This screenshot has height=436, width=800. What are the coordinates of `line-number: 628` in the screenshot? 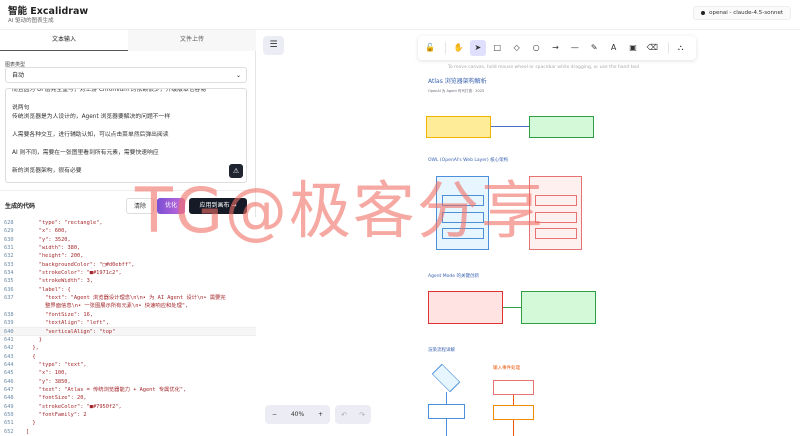 It's located at (9, 223).